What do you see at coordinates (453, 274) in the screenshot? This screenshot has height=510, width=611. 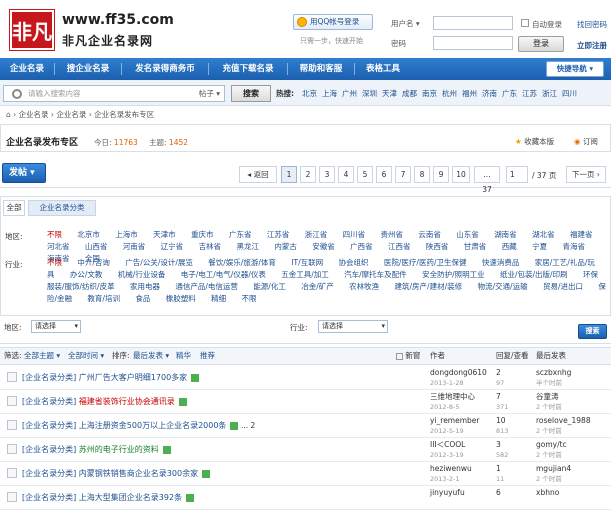 I see `filter-option: 安全防护/照明工业` at bounding box center [453, 274].